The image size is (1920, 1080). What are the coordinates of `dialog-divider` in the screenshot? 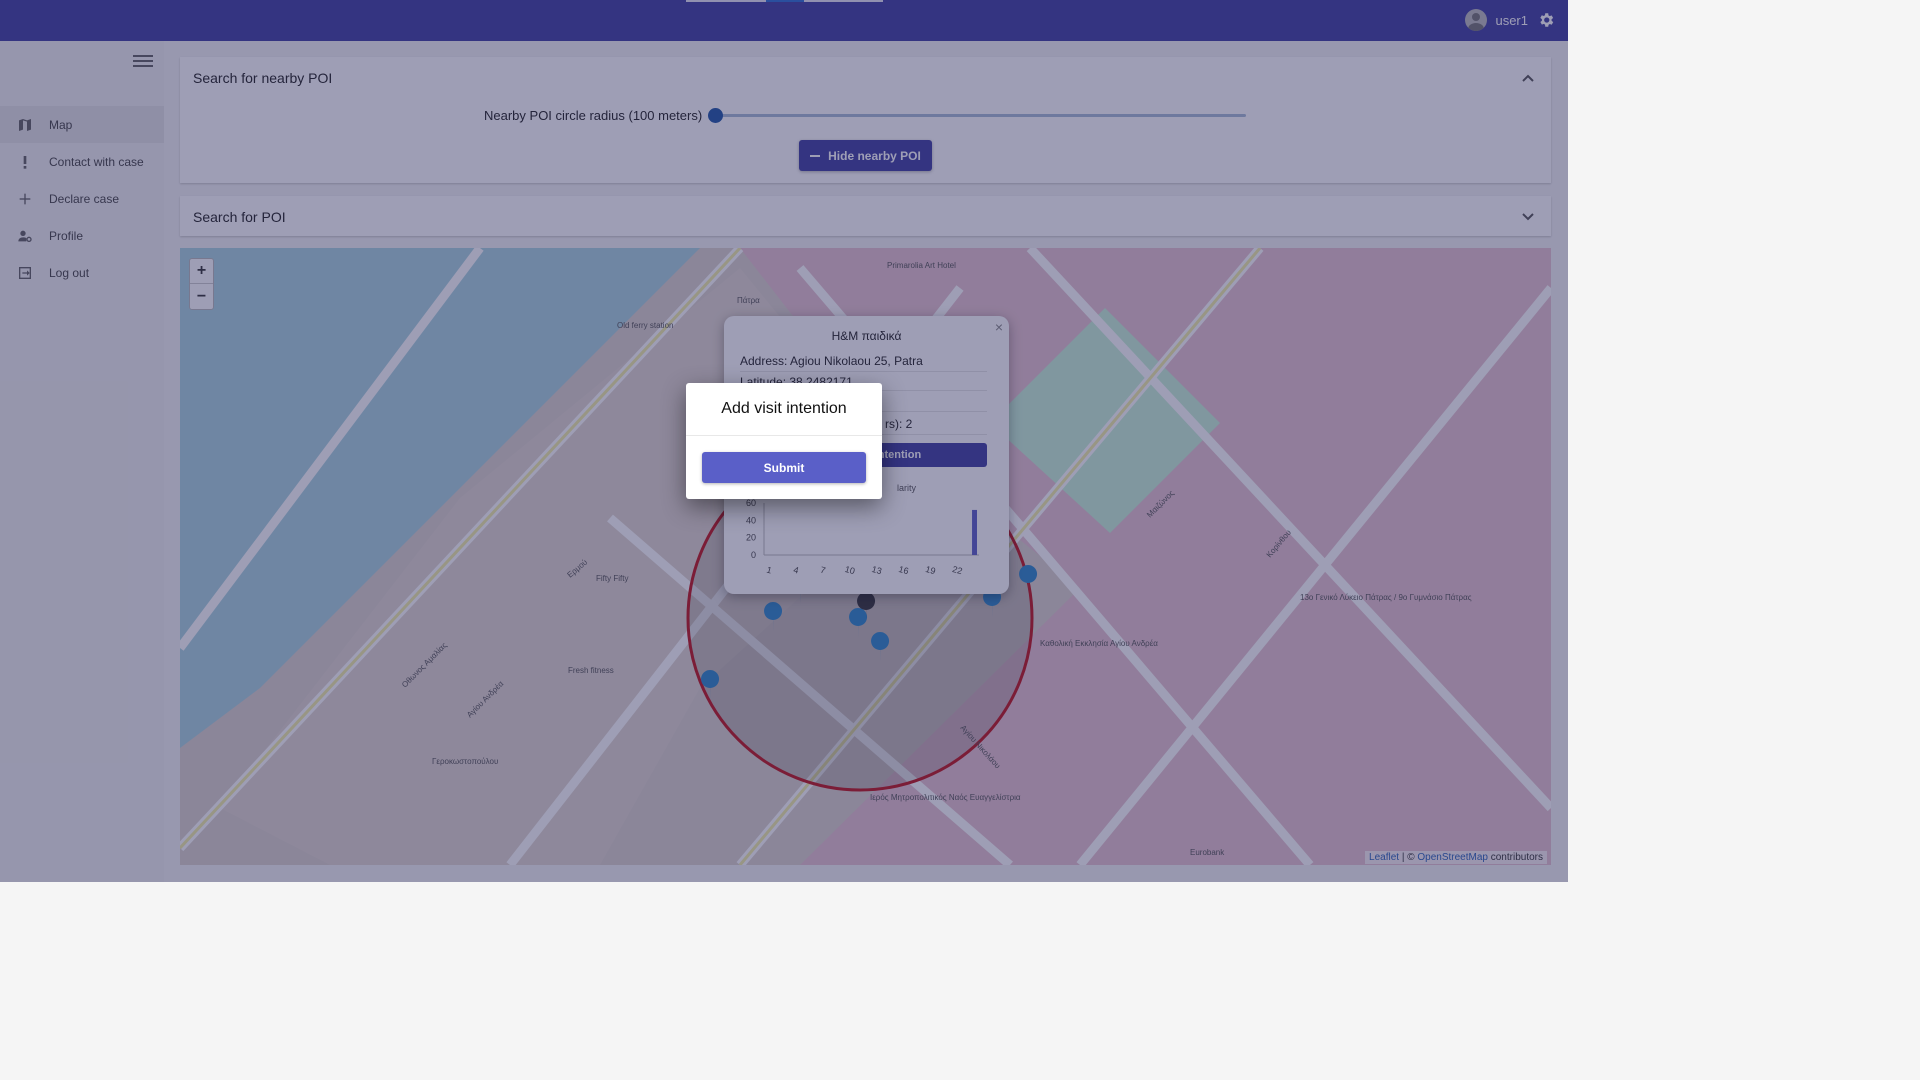 It's located at (784, 435).